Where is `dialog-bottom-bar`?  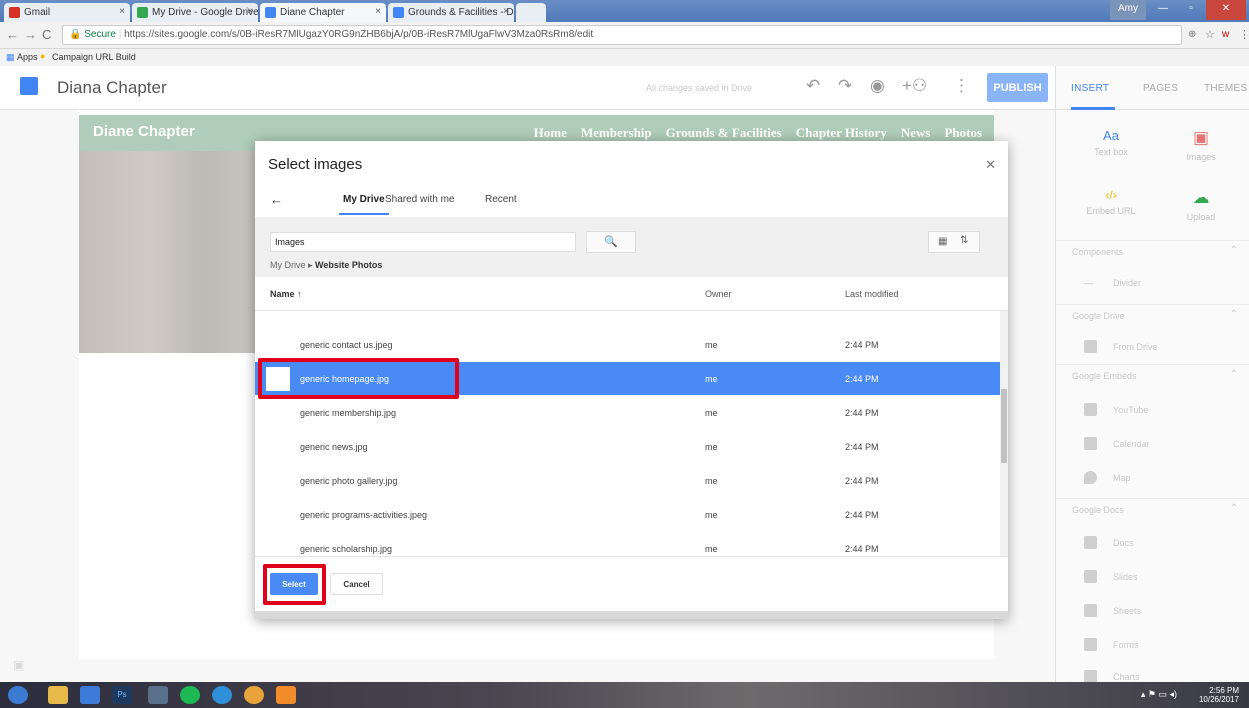
dialog-bottom-bar is located at coordinates (631, 615).